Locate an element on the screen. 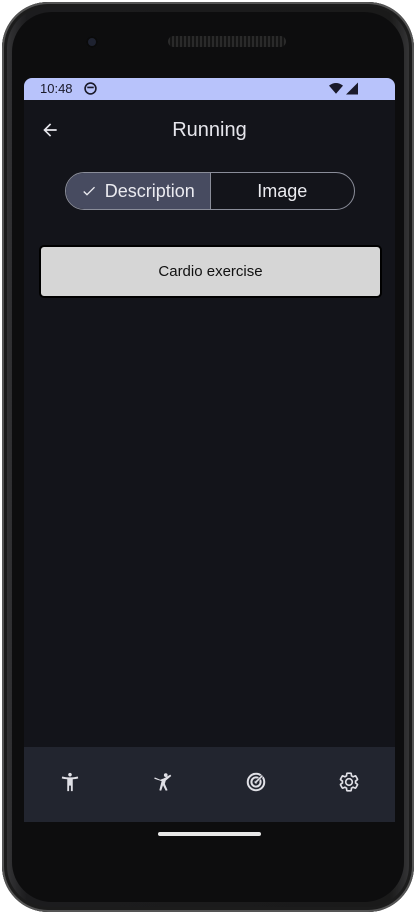 This screenshot has height=916, width=418. accessibility-icon is located at coordinates (70, 784).